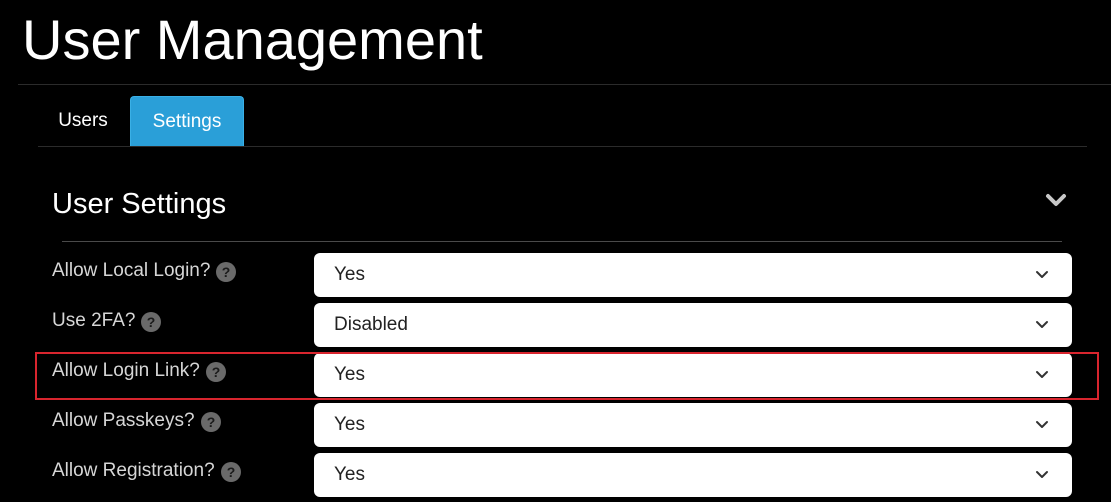 Image resolution: width=1111 pixels, height=502 pixels. I want to click on setting-label: Allow Registration? ?, so click(146, 471).